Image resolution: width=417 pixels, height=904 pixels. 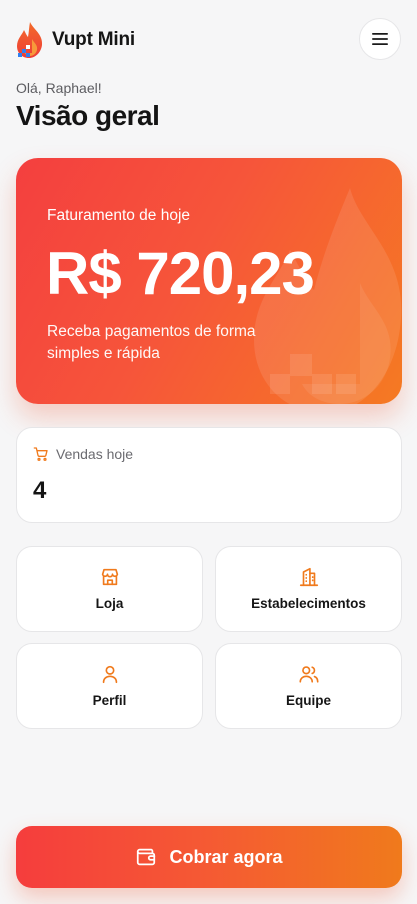 What do you see at coordinates (109, 700) in the screenshot?
I see `tile-label: Perfil` at bounding box center [109, 700].